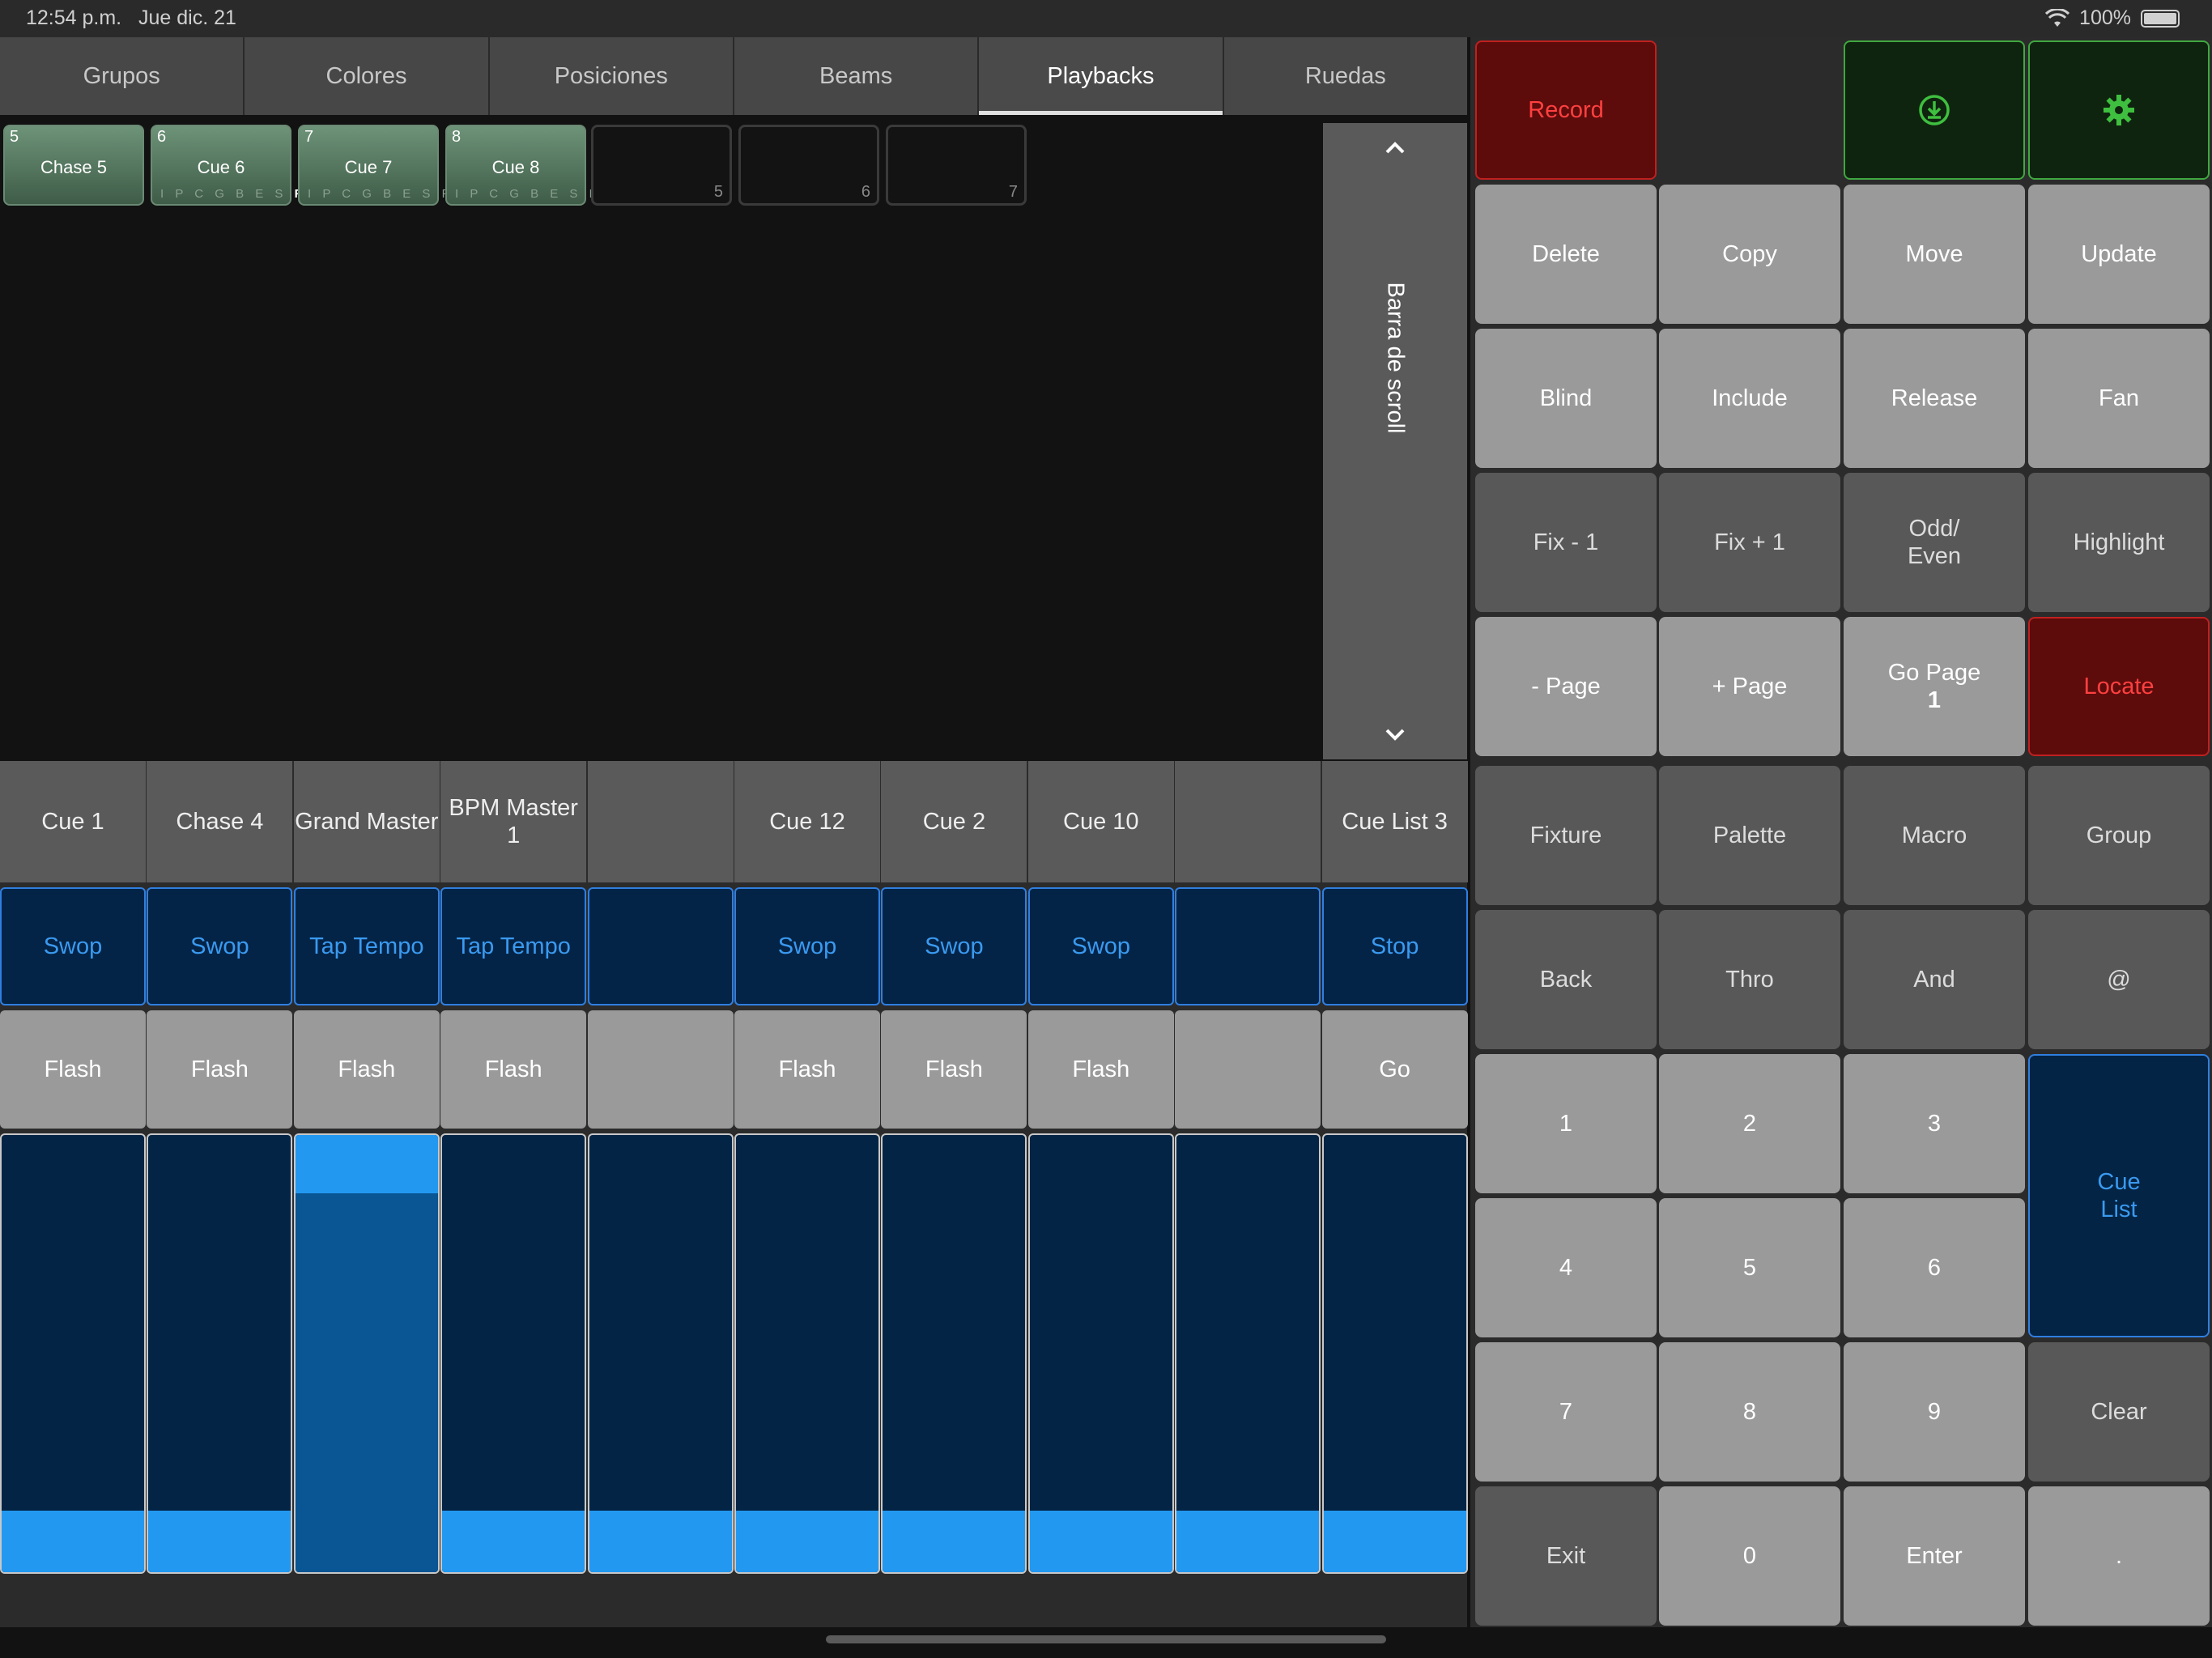  Describe the element at coordinates (1749, 542) in the screenshot. I see `fix-plus-button: Fix + 1` at that location.